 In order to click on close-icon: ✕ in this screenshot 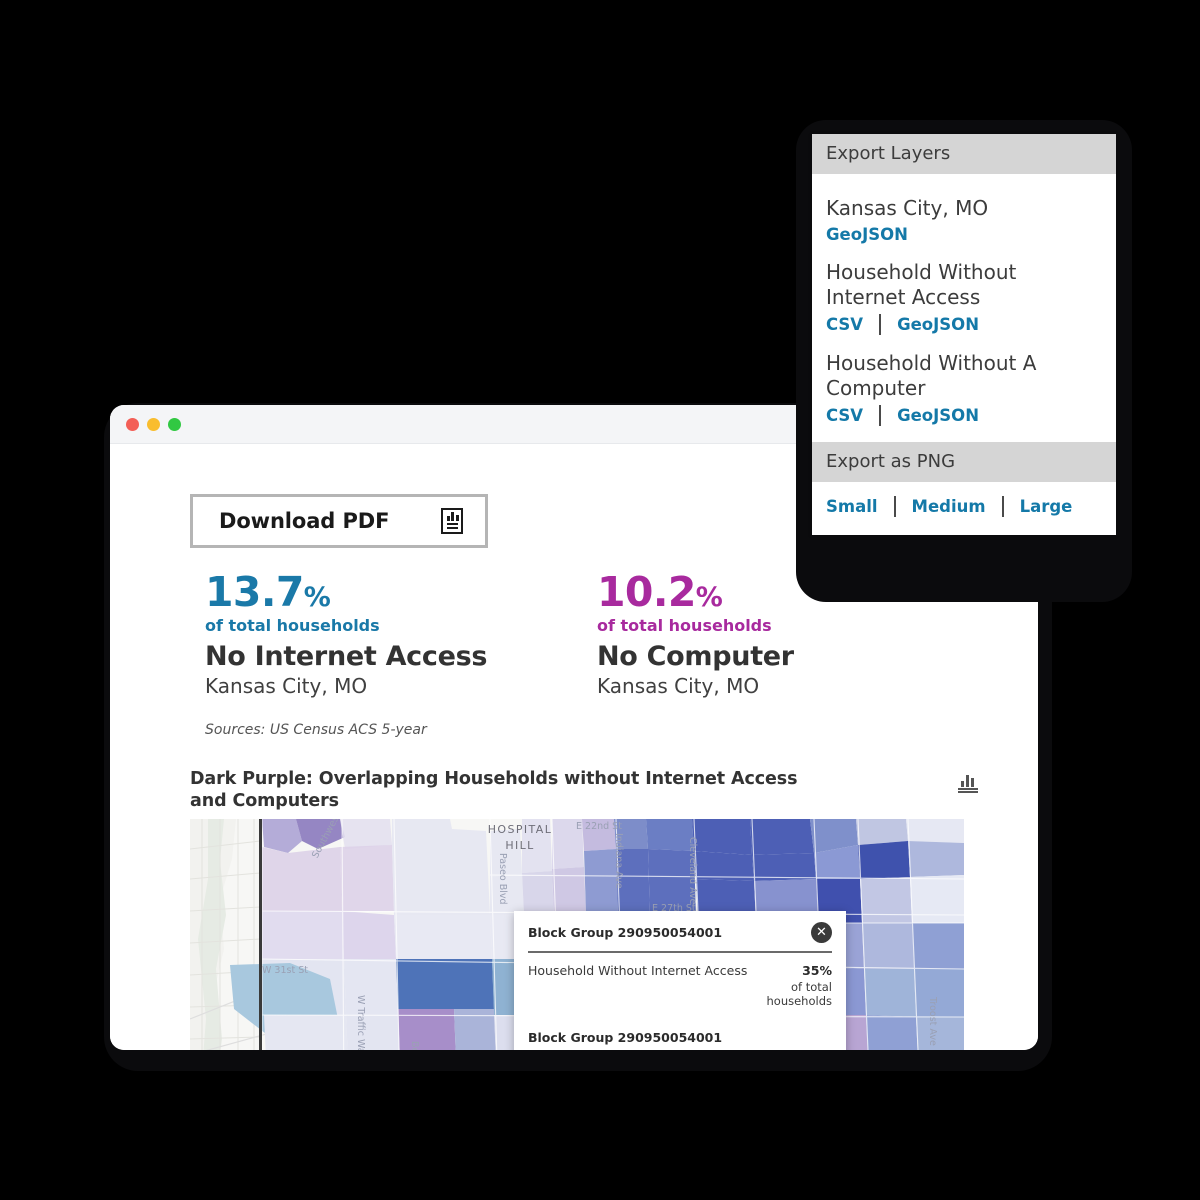, I will do `click(821, 932)`.